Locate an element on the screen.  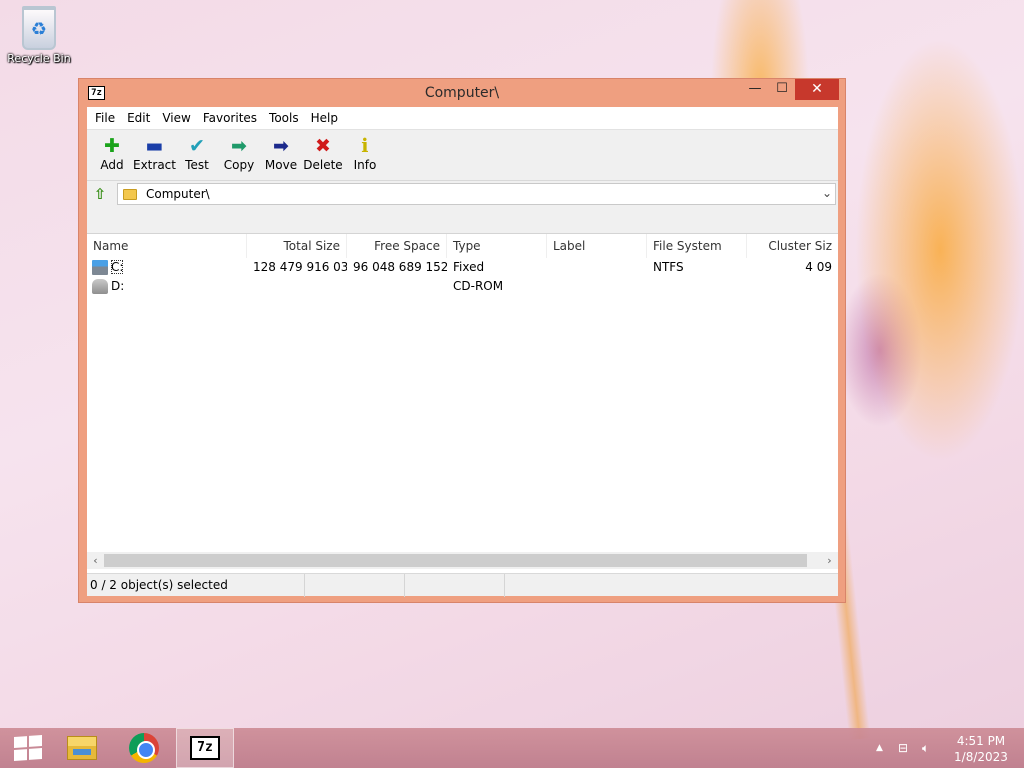
table-row: D: CD-ROM is located at coordinates (462, 286).